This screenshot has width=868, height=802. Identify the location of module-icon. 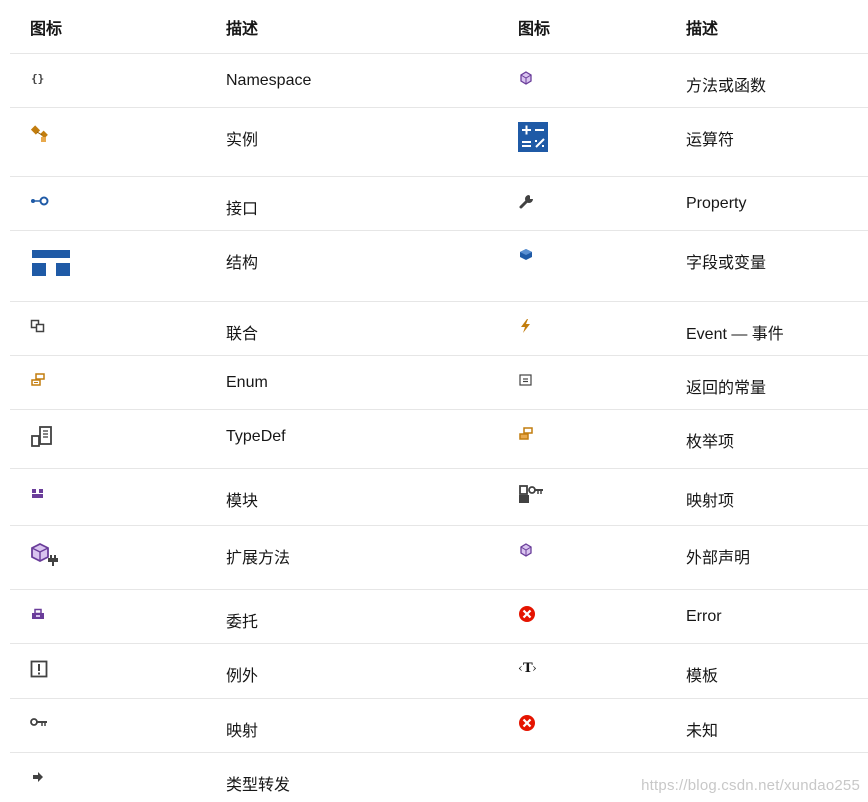
(38, 493).